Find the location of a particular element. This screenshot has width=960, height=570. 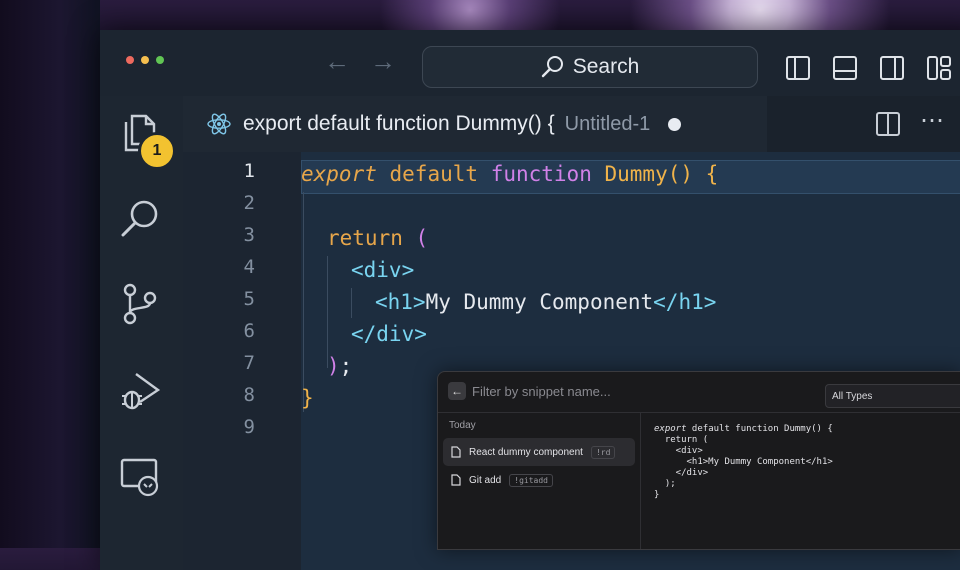

more-actions-icon: ⋯ is located at coordinates (933, 120).